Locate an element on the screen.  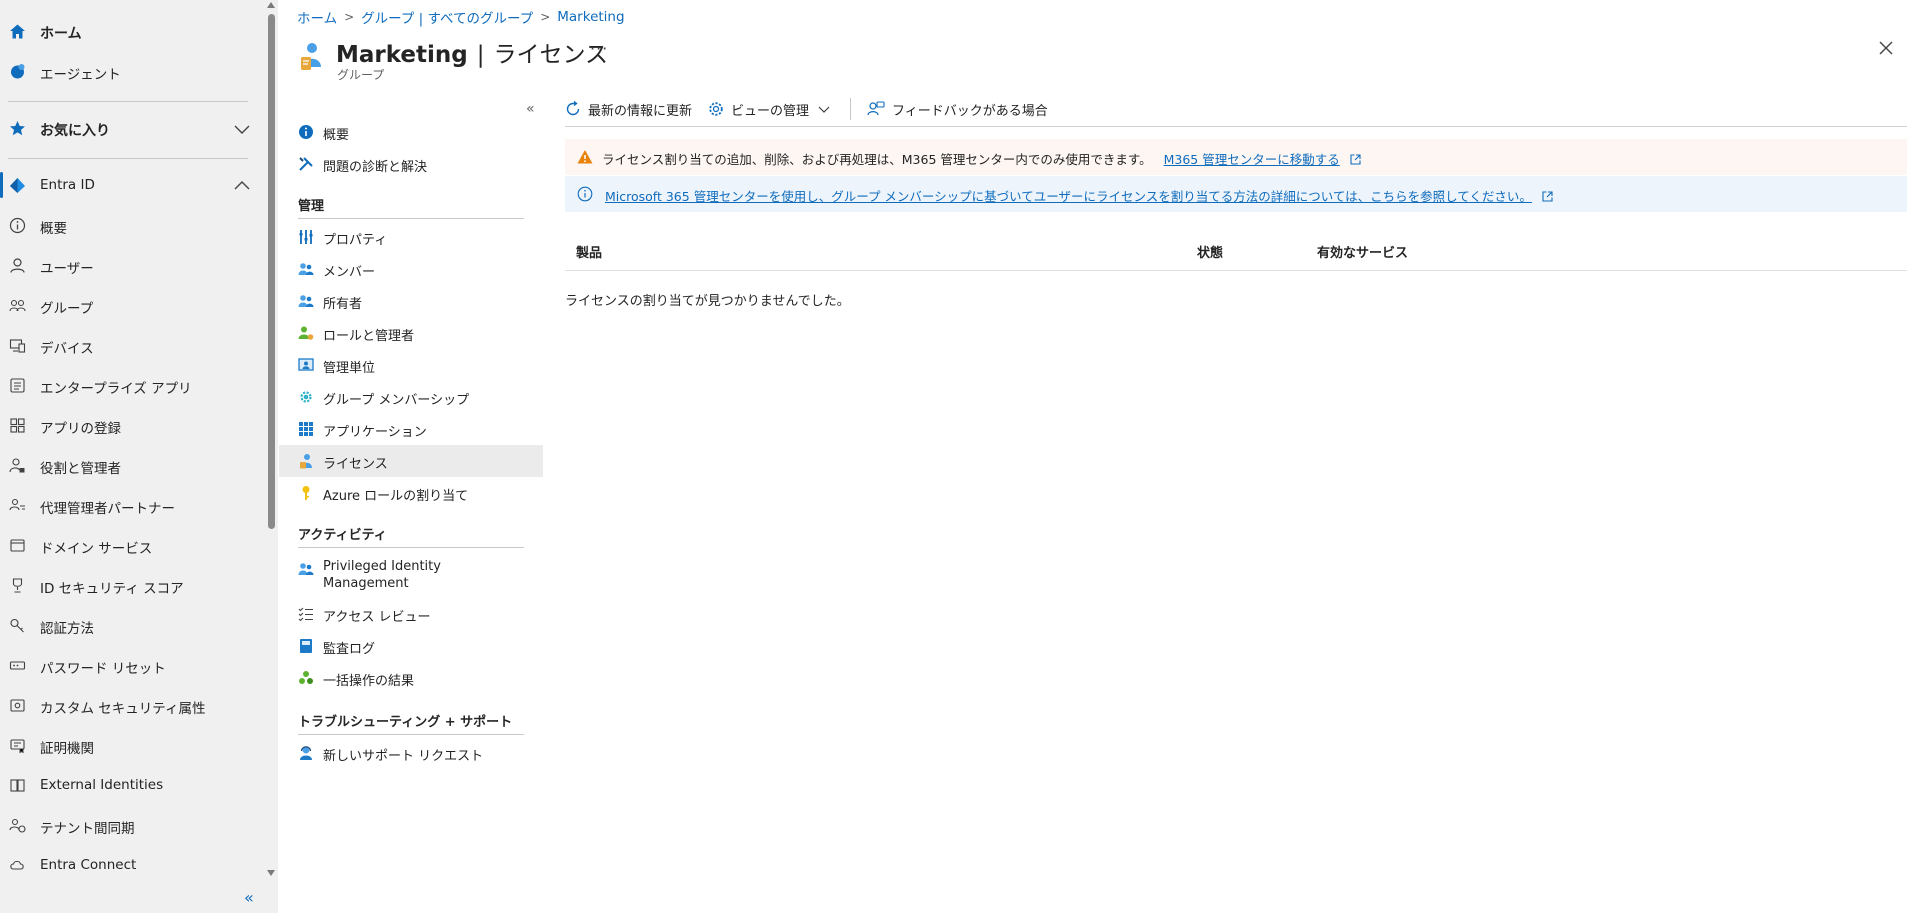
menu-item-properties: プロパティ is located at coordinates (411, 237).